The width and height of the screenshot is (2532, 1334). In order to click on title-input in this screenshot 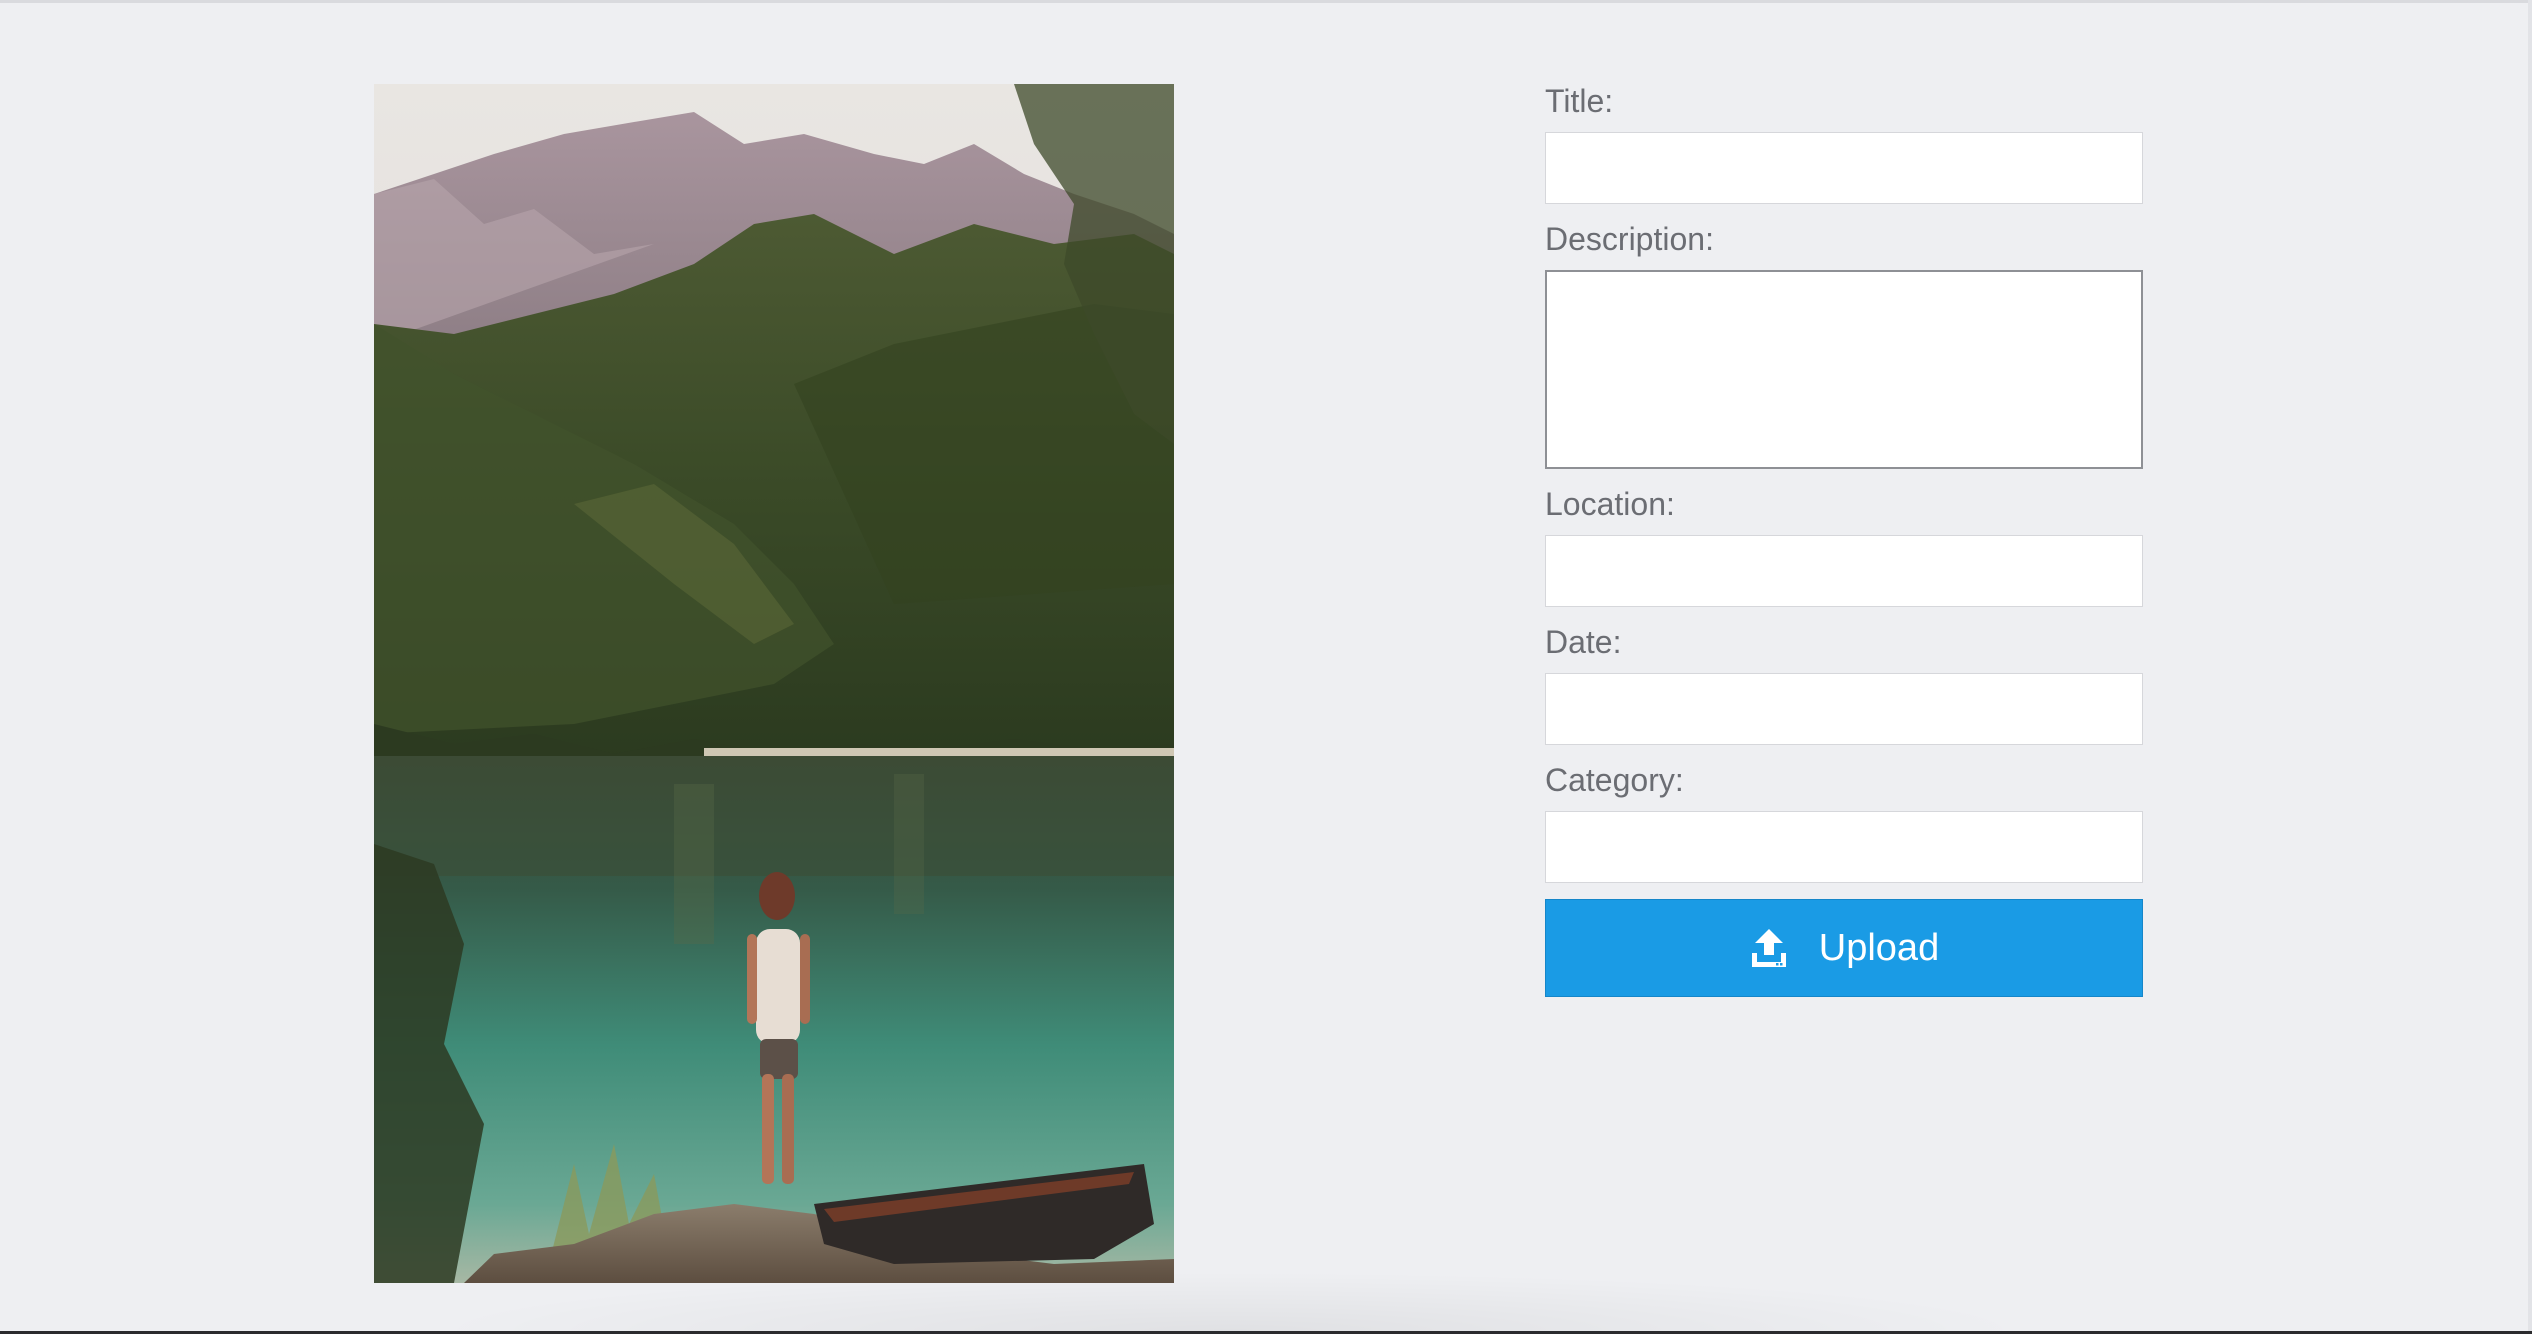, I will do `click(1844, 168)`.